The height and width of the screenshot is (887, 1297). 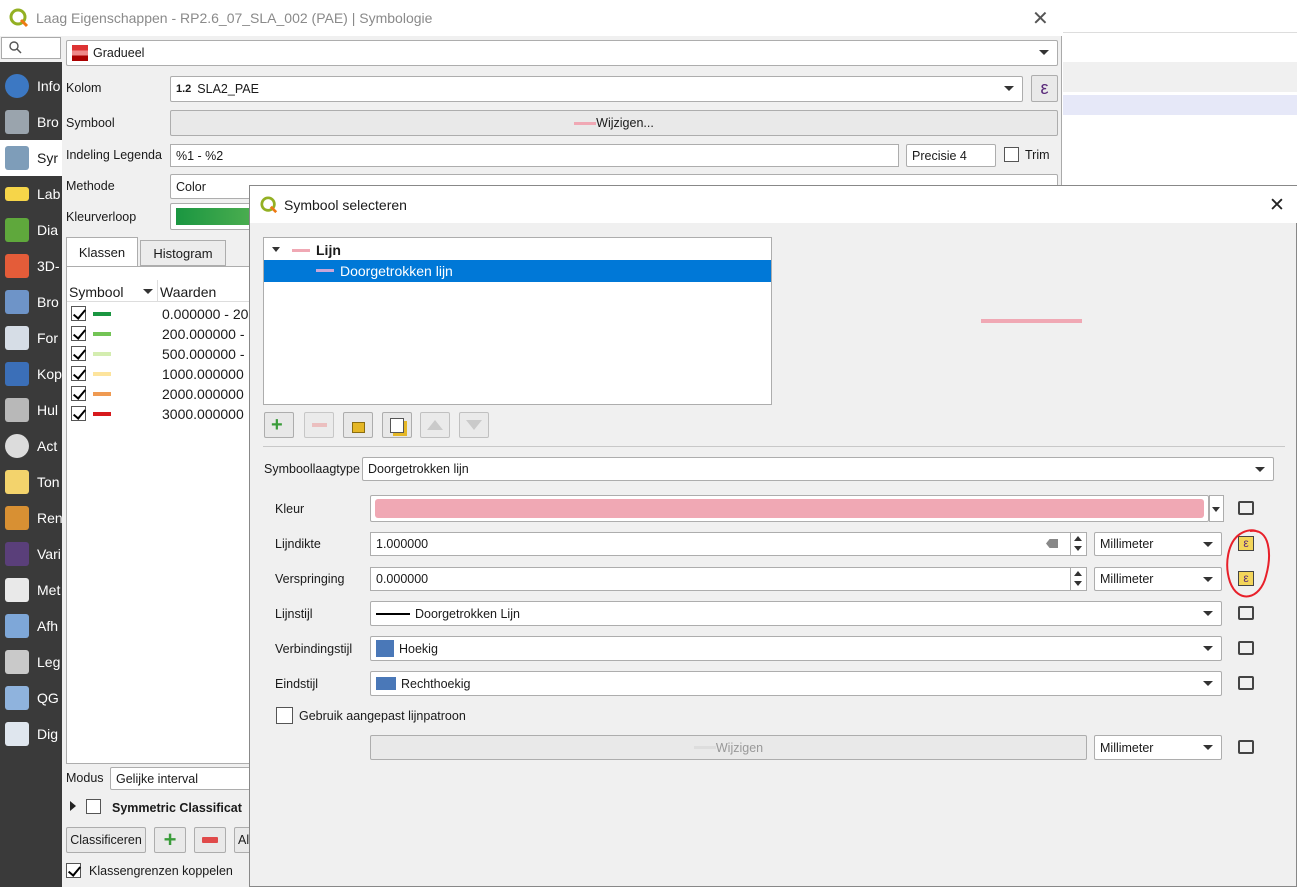 What do you see at coordinates (183, 253) in the screenshot?
I see `tab-histogram: Histogram` at bounding box center [183, 253].